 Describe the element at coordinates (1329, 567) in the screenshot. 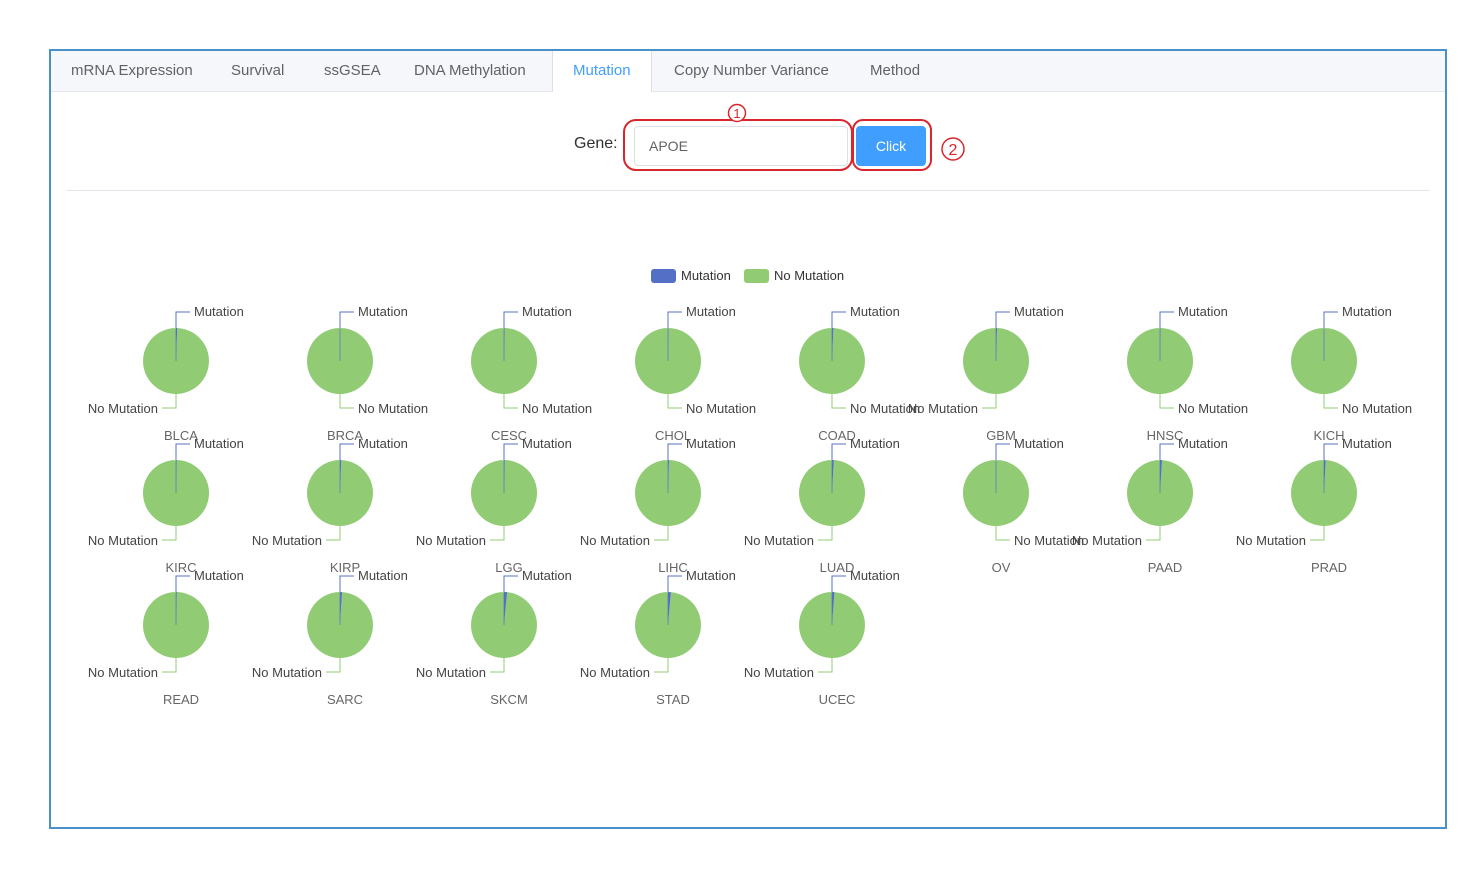

I see `pie-title: PRAD` at that location.